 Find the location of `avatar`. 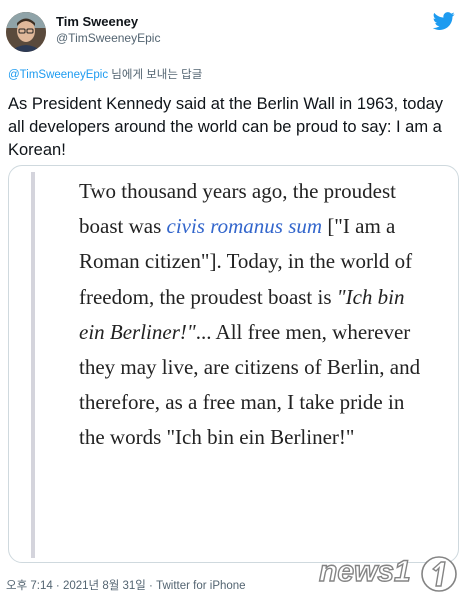

avatar is located at coordinates (26, 32).